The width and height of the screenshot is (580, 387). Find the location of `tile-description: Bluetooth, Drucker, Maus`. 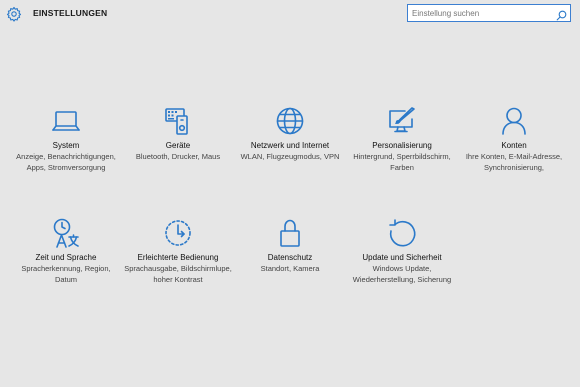

tile-description: Bluetooth, Drucker, Maus is located at coordinates (178, 156).